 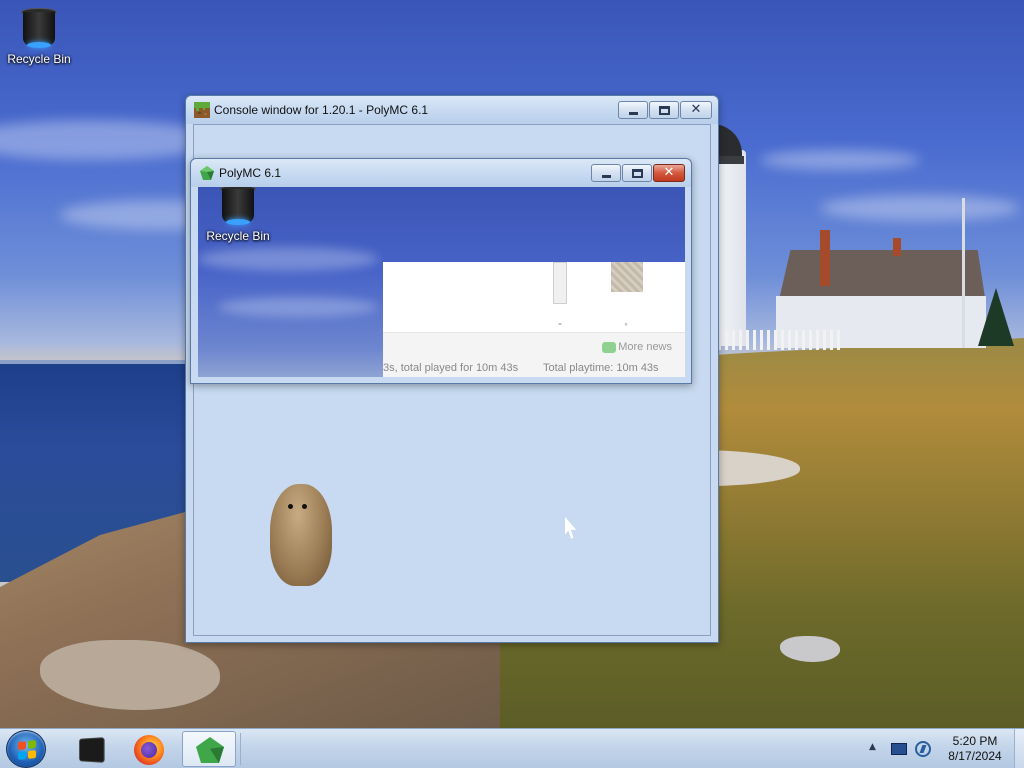 What do you see at coordinates (250, 173) in the screenshot?
I see `window-title: PolyMC 6.1` at bounding box center [250, 173].